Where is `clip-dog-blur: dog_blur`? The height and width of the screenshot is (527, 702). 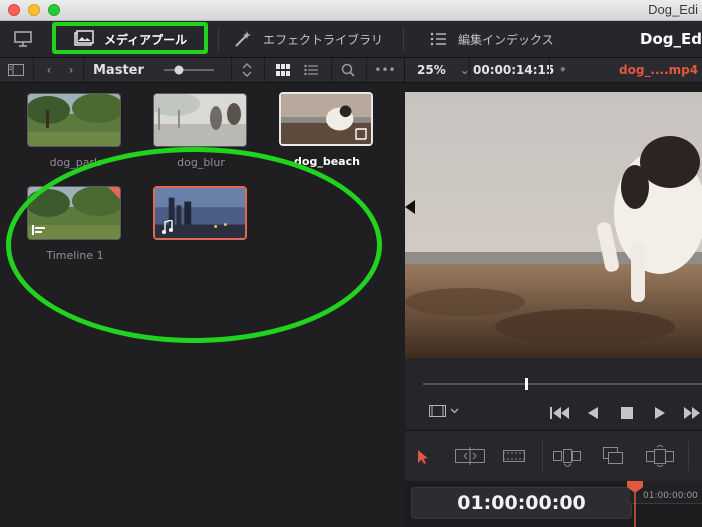
clip-dog-blur: dog_blur is located at coordinates (201, 131).